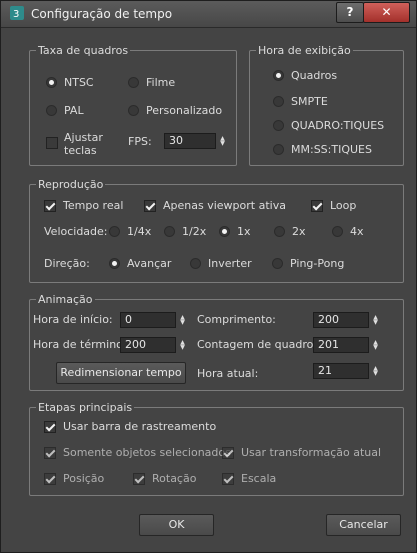 The image size is (417, 553). What do you see at coordinates (147, 452) in the screenshot?
I see `selected-only-label: Somente objetos selecionados` at bounding box center [147, 452].